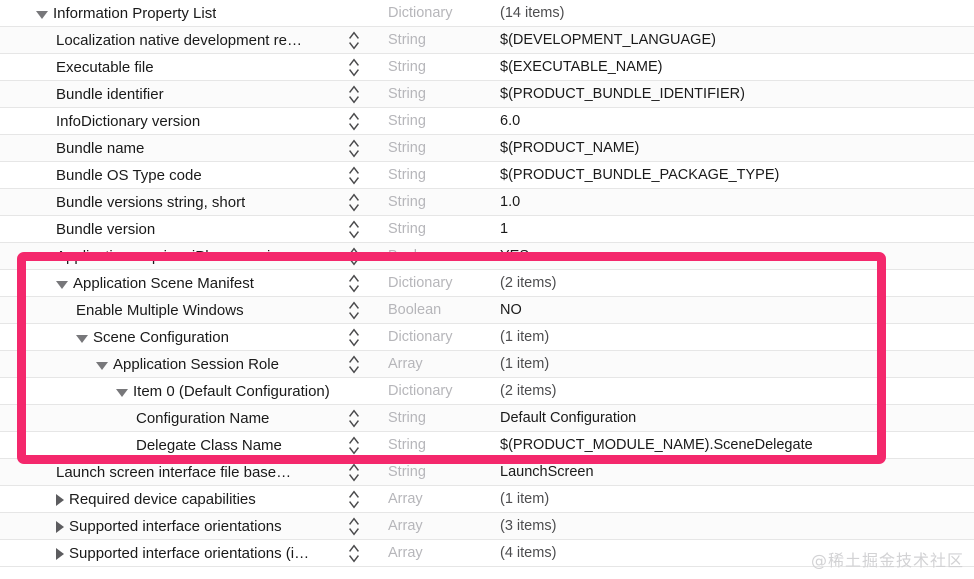 This screenshot has width=974, height=579. Describe the element at coordinates (608, 40) in the screenshot. I see `plist-value-cell: $(DEVELOPMENT_LANGUAGE)` at that location.